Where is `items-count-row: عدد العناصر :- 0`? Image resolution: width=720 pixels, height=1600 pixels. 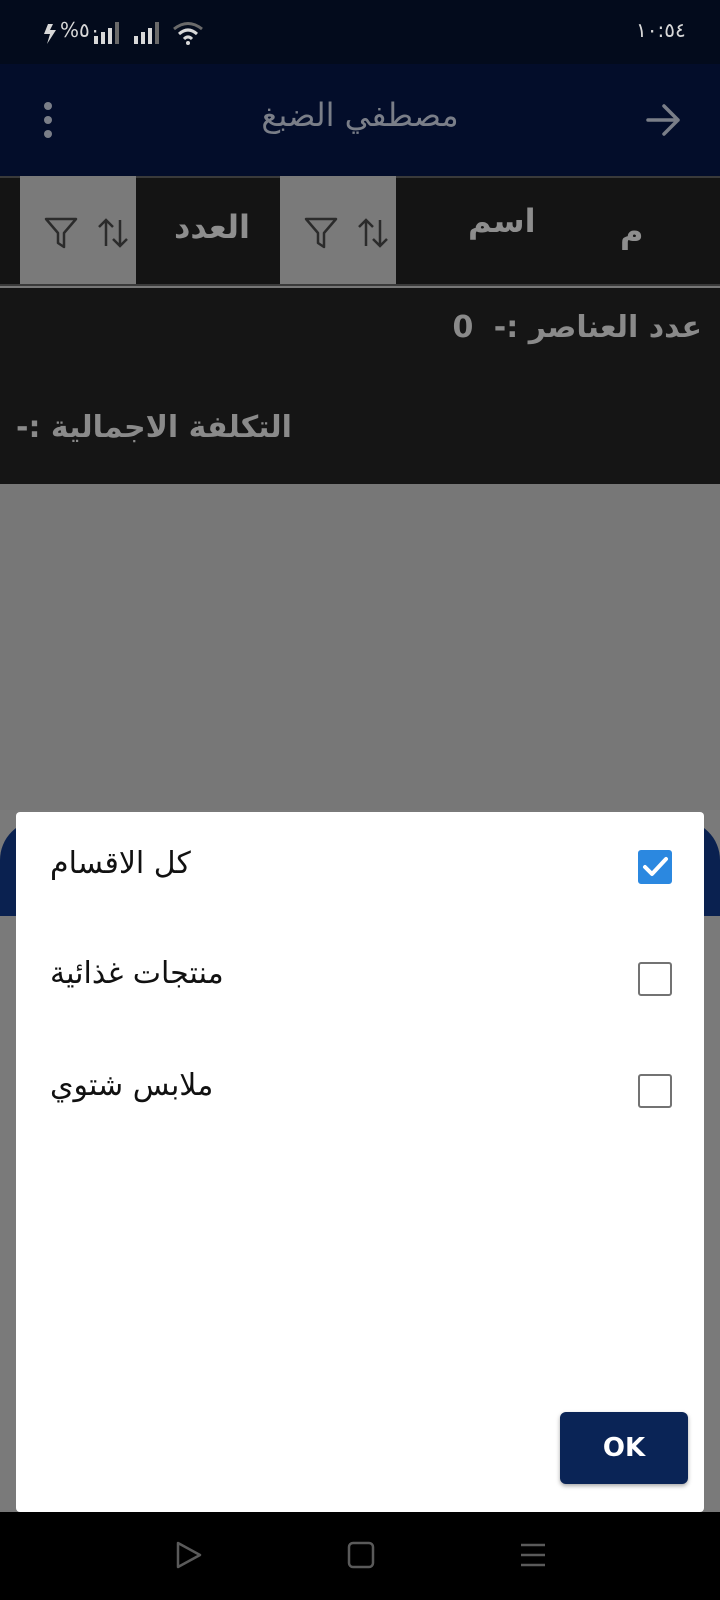
items-count-row: عدد العناصر :- 0 is located at coordinates (577, 327).